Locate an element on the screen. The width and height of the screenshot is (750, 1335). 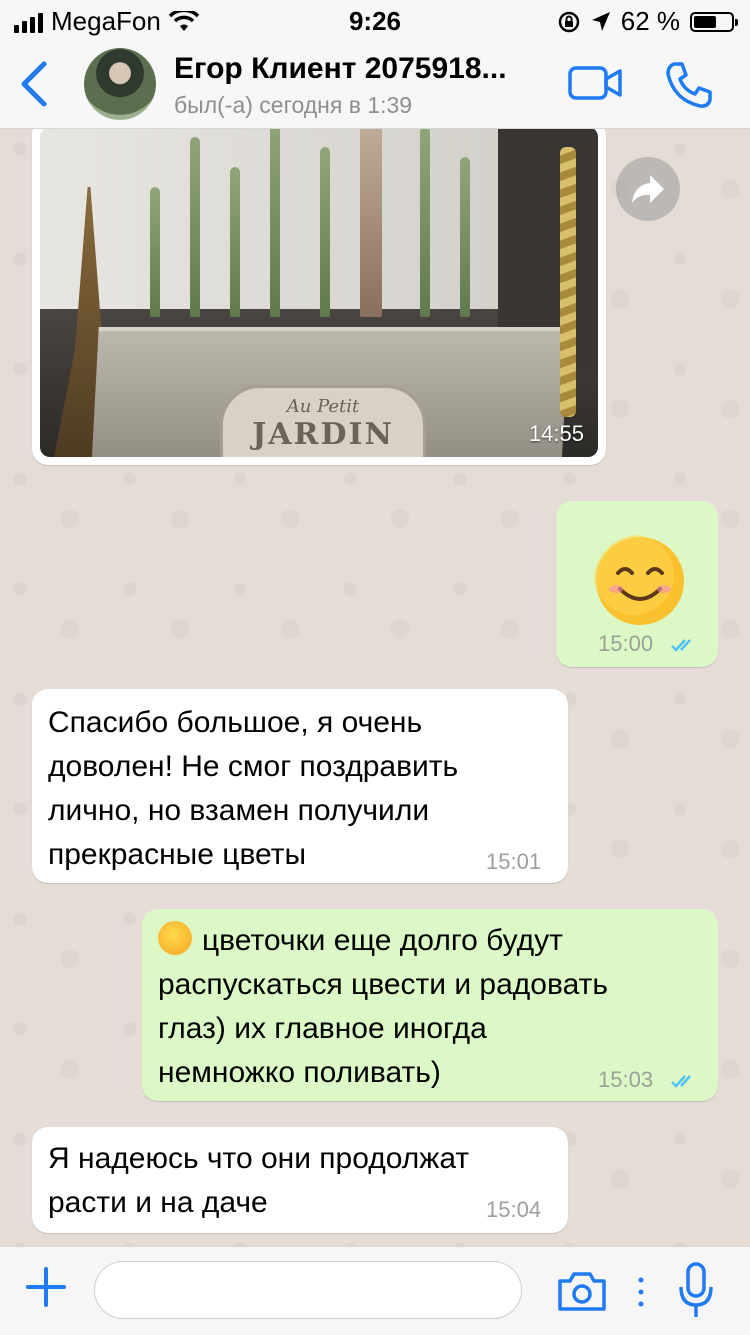
photo-candle is located at coordinates (568, 282).